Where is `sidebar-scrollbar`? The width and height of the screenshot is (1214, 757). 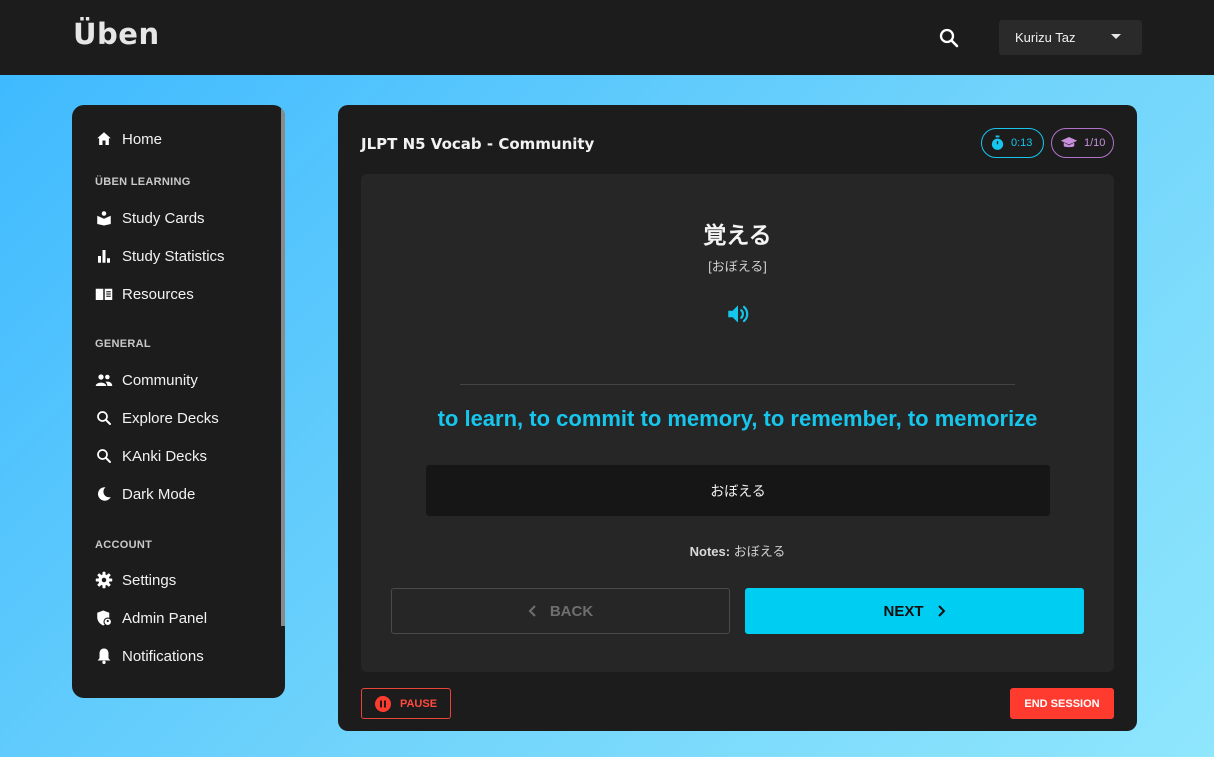
sidebar-scrollbar is located at coordinates (283, 365).